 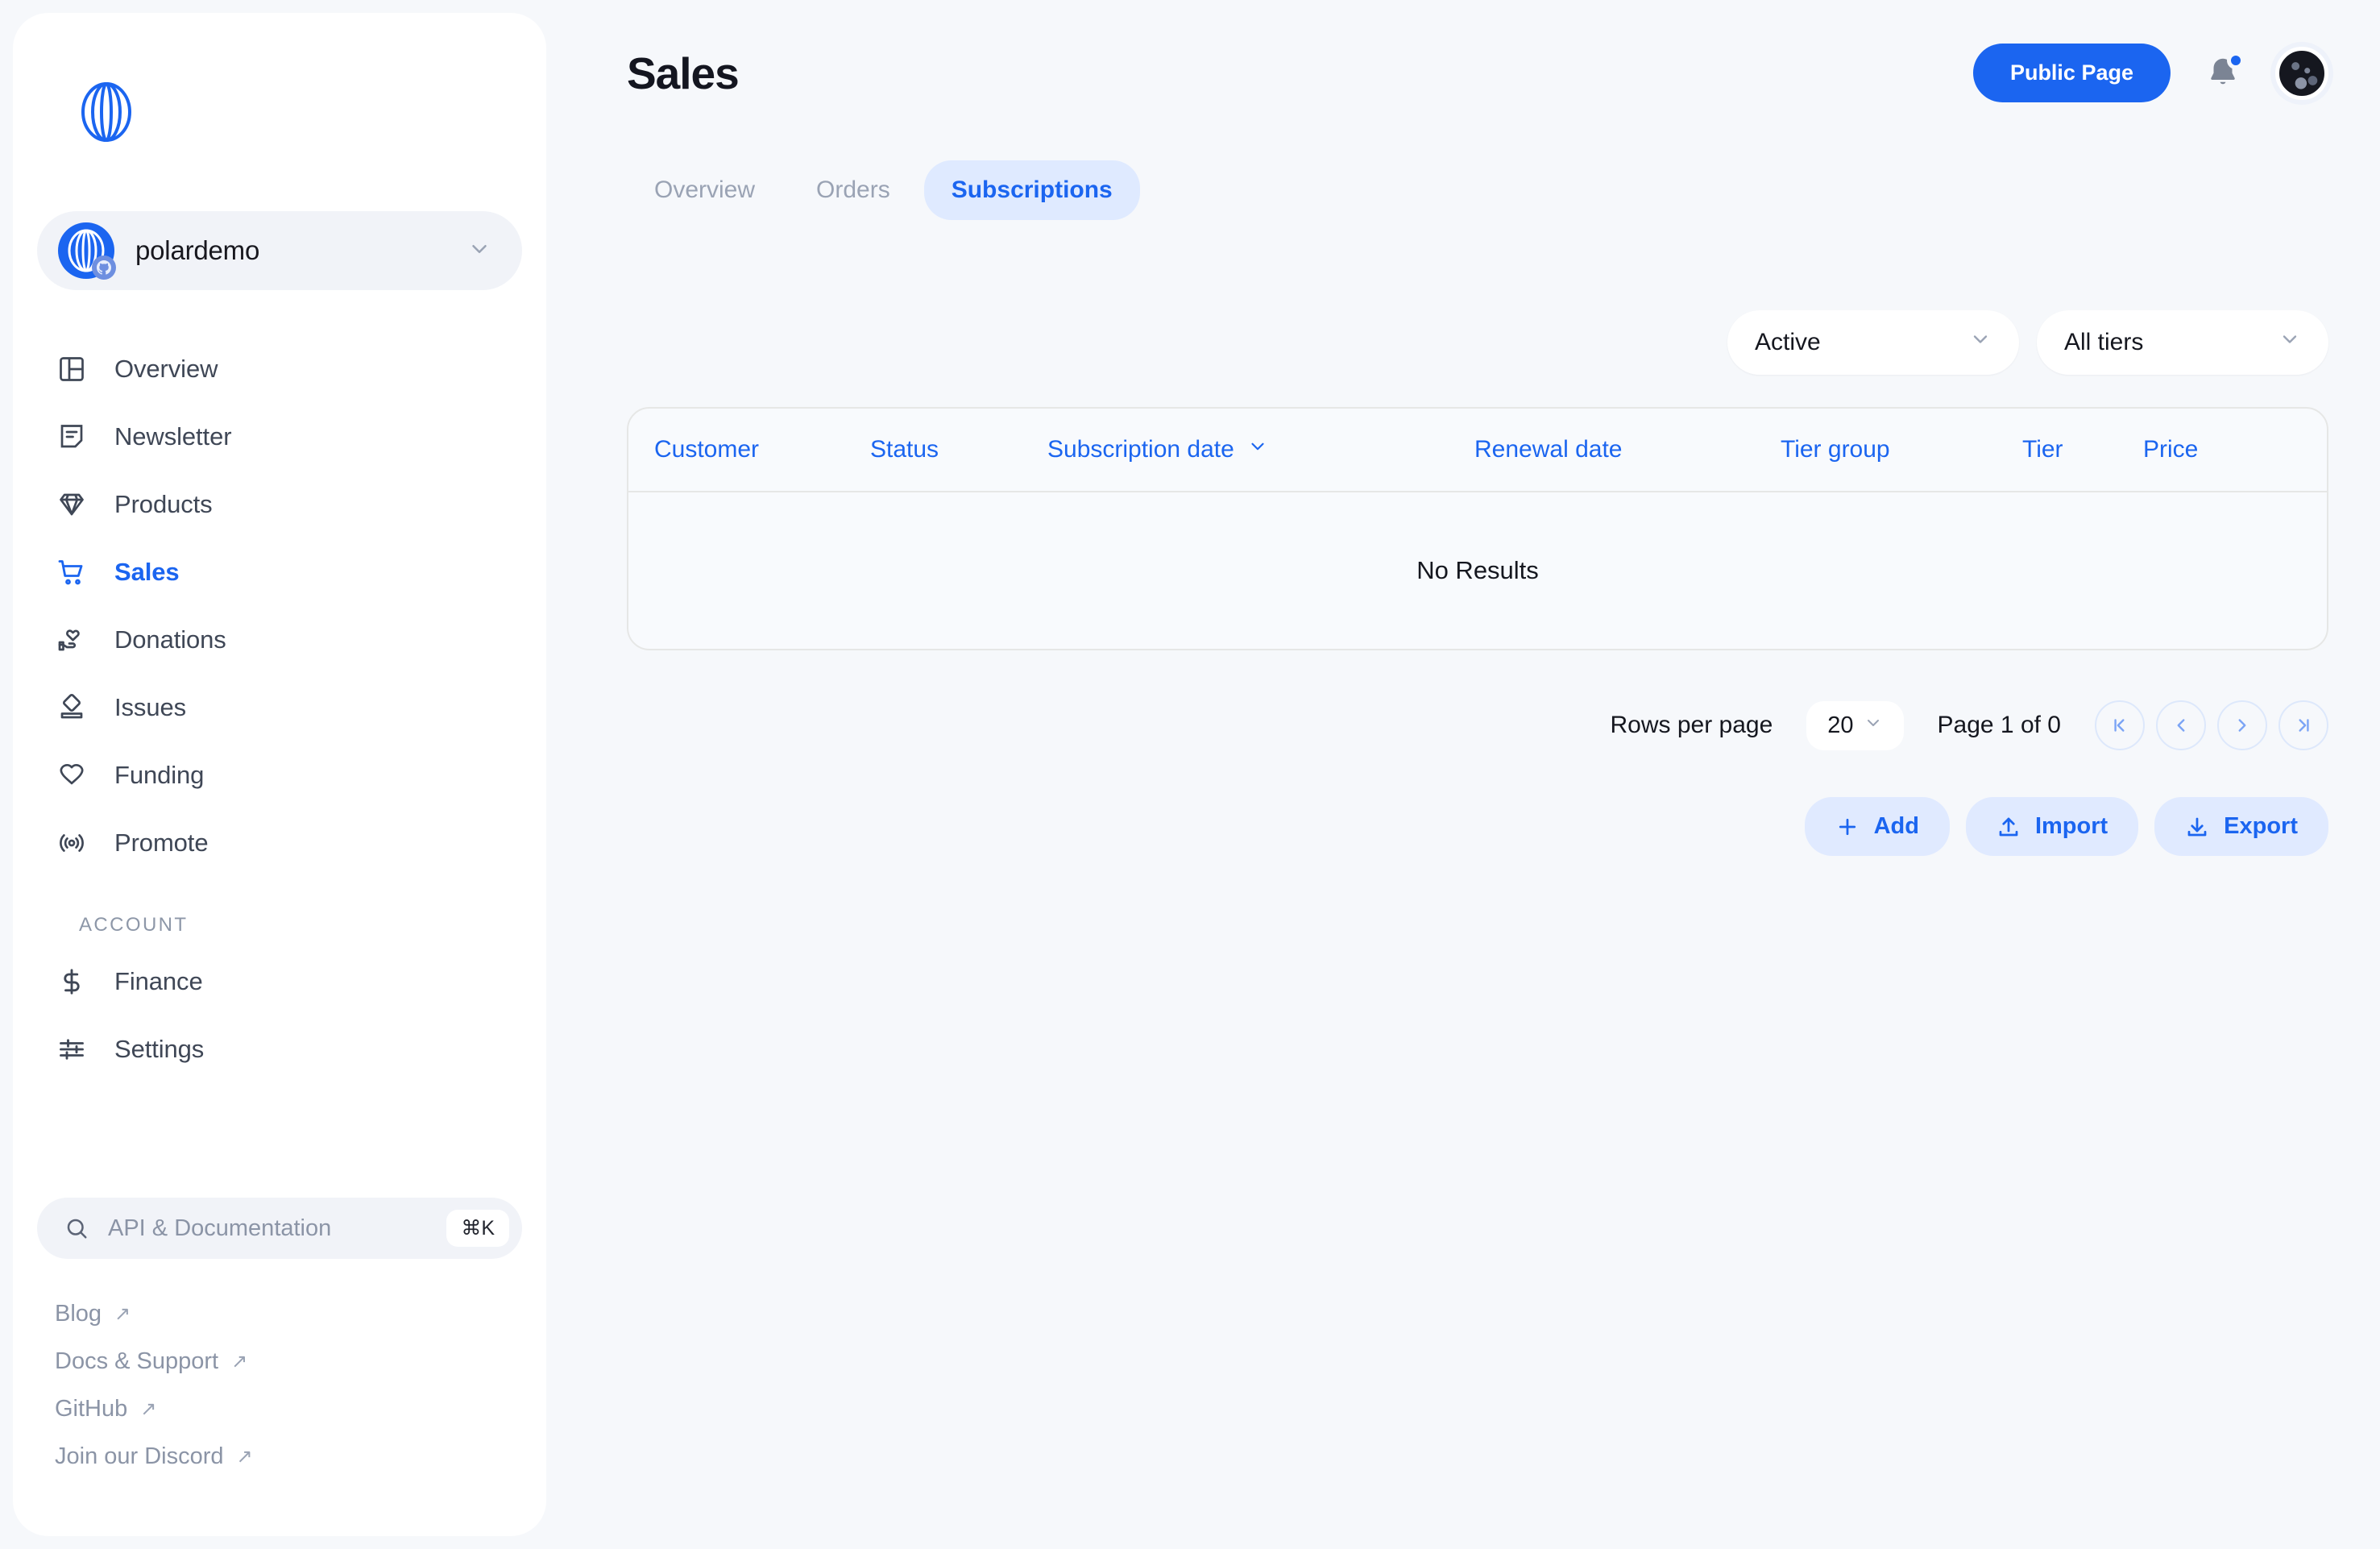 I want to click on sidebar-link-label: Join our Discord, so click(x=139, y=1456).